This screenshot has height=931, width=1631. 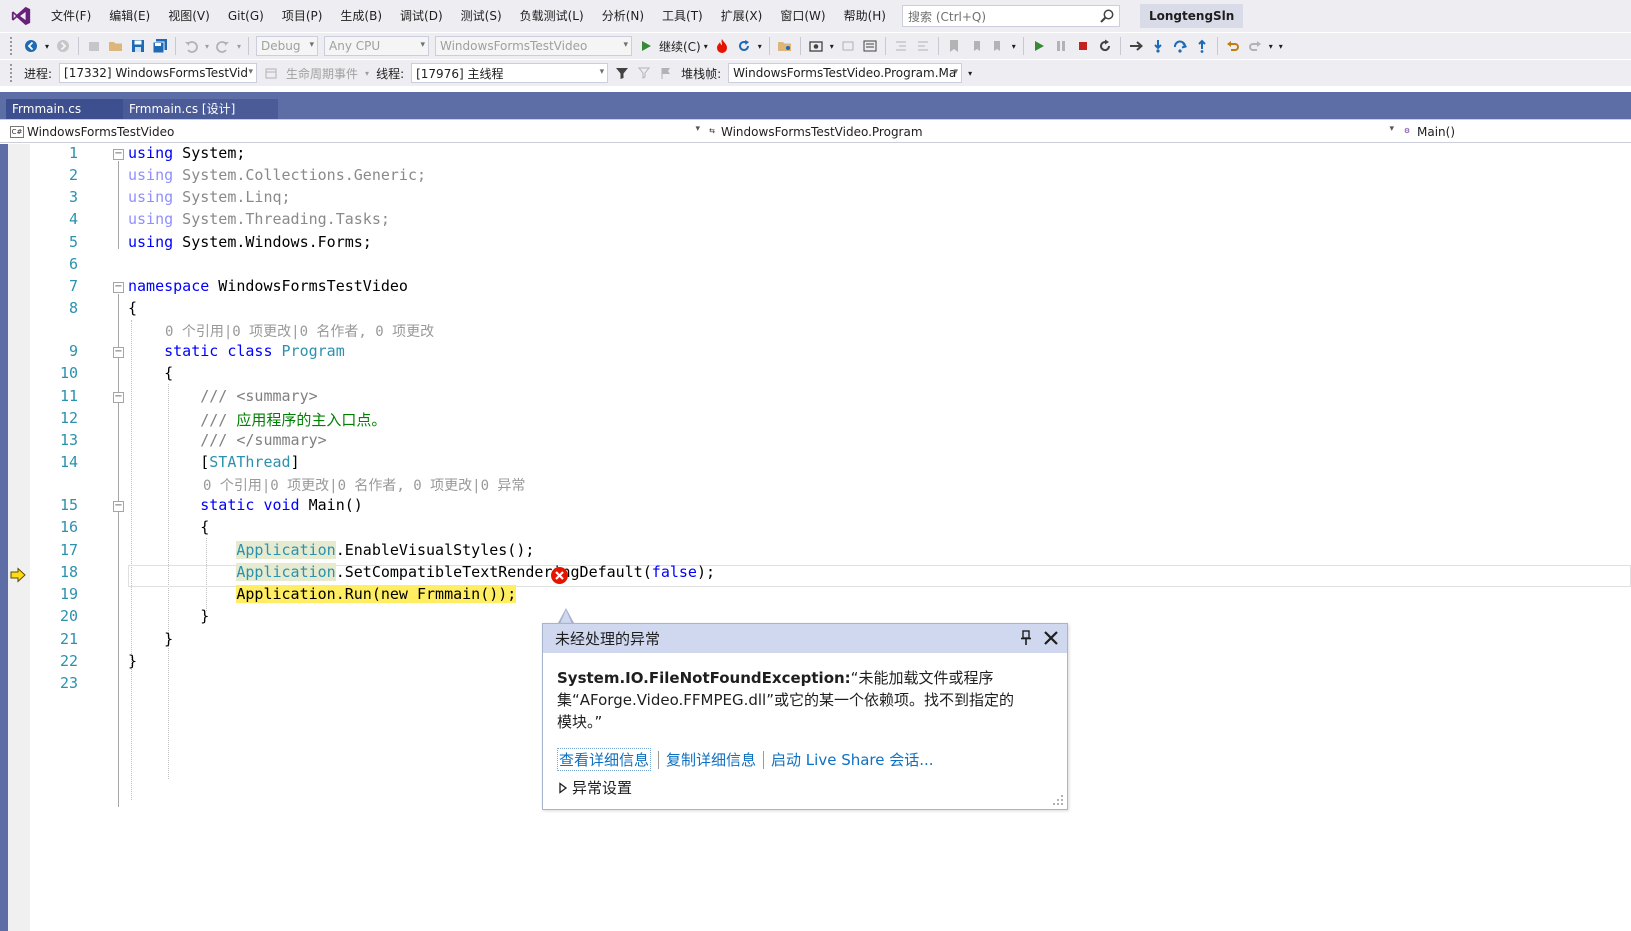 I want to click on show-threads-icon, so click(x=870, y=46).